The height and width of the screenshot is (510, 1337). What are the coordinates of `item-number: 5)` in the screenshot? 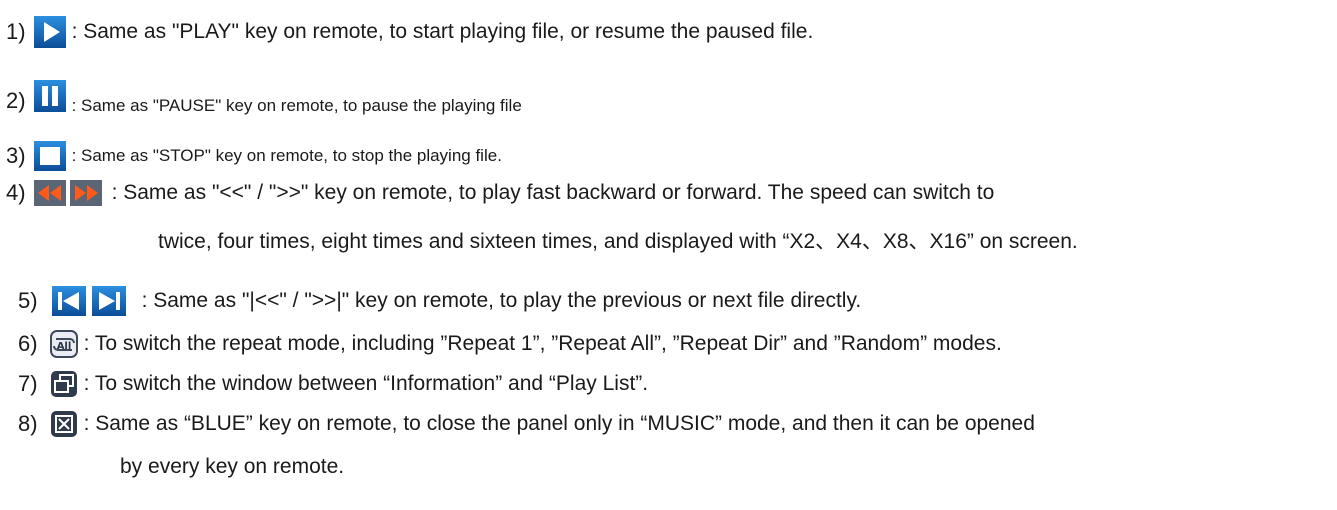 It's located at (28, 300).